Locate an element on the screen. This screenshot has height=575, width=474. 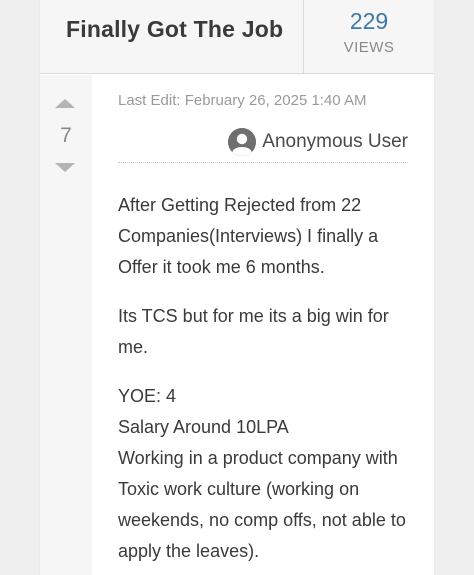
upvote-icon is located at coordinates (65, 103).